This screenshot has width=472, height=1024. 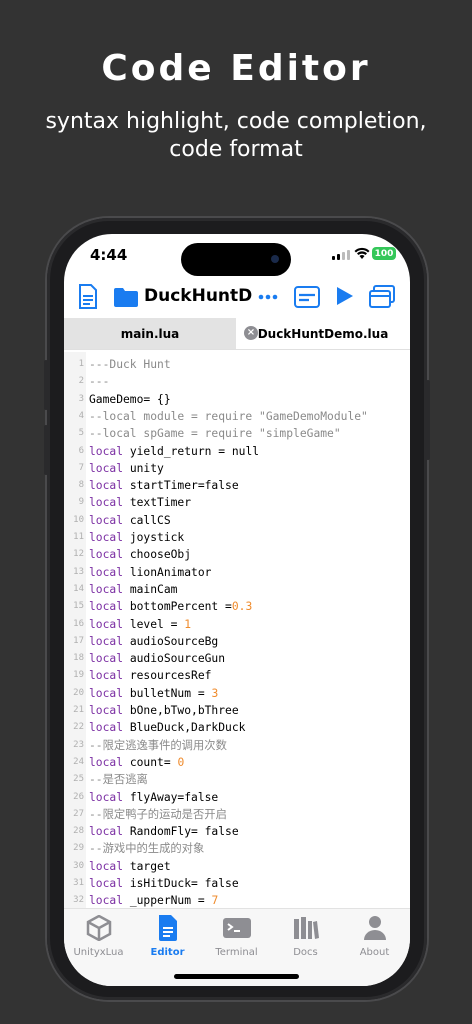 I want to click on line-number: 2, so click(x=81, y=381).